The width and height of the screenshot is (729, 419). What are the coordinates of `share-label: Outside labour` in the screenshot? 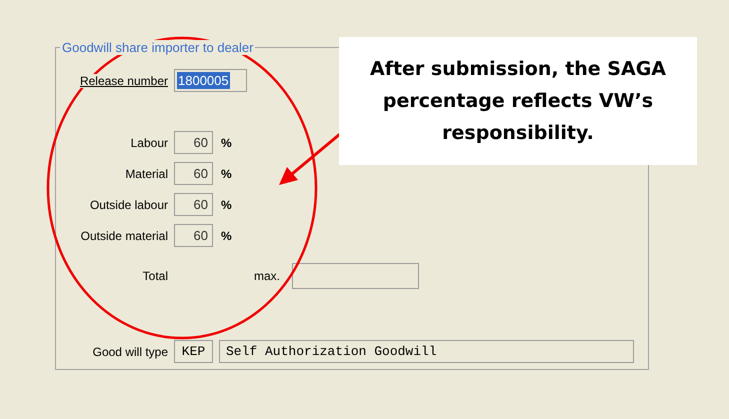 It's located at (128, 205).